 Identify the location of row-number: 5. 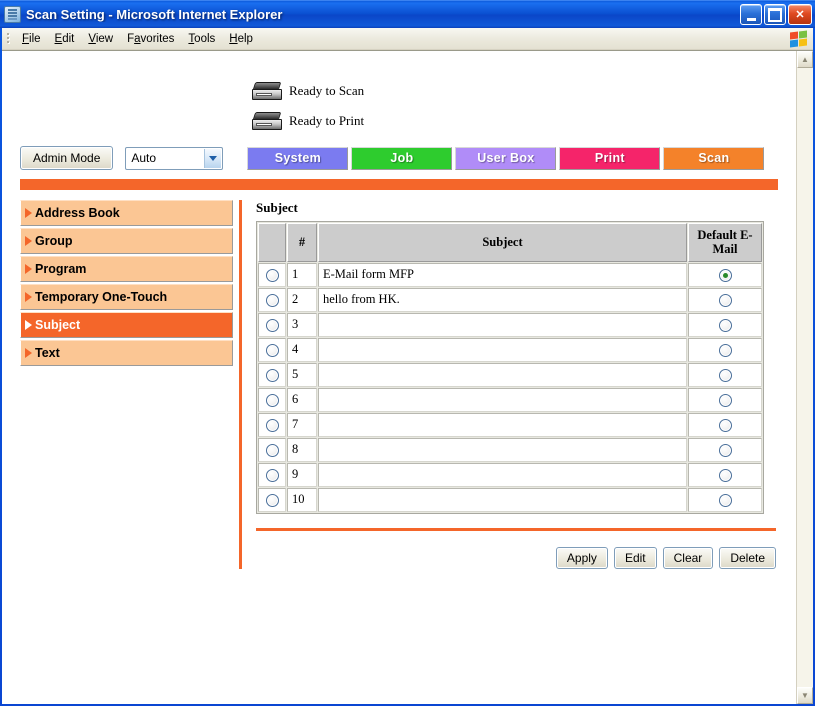
(302, 374).